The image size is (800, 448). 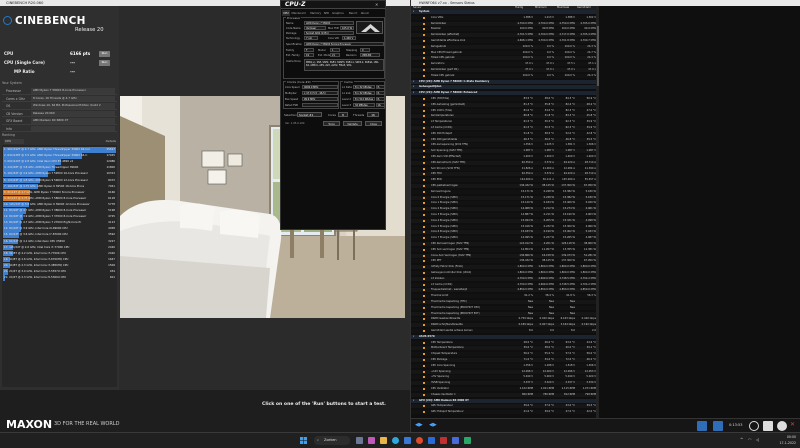 I want to click on cpuz-titlebar: CPU-Z ✕, so click(x=333, y=5).